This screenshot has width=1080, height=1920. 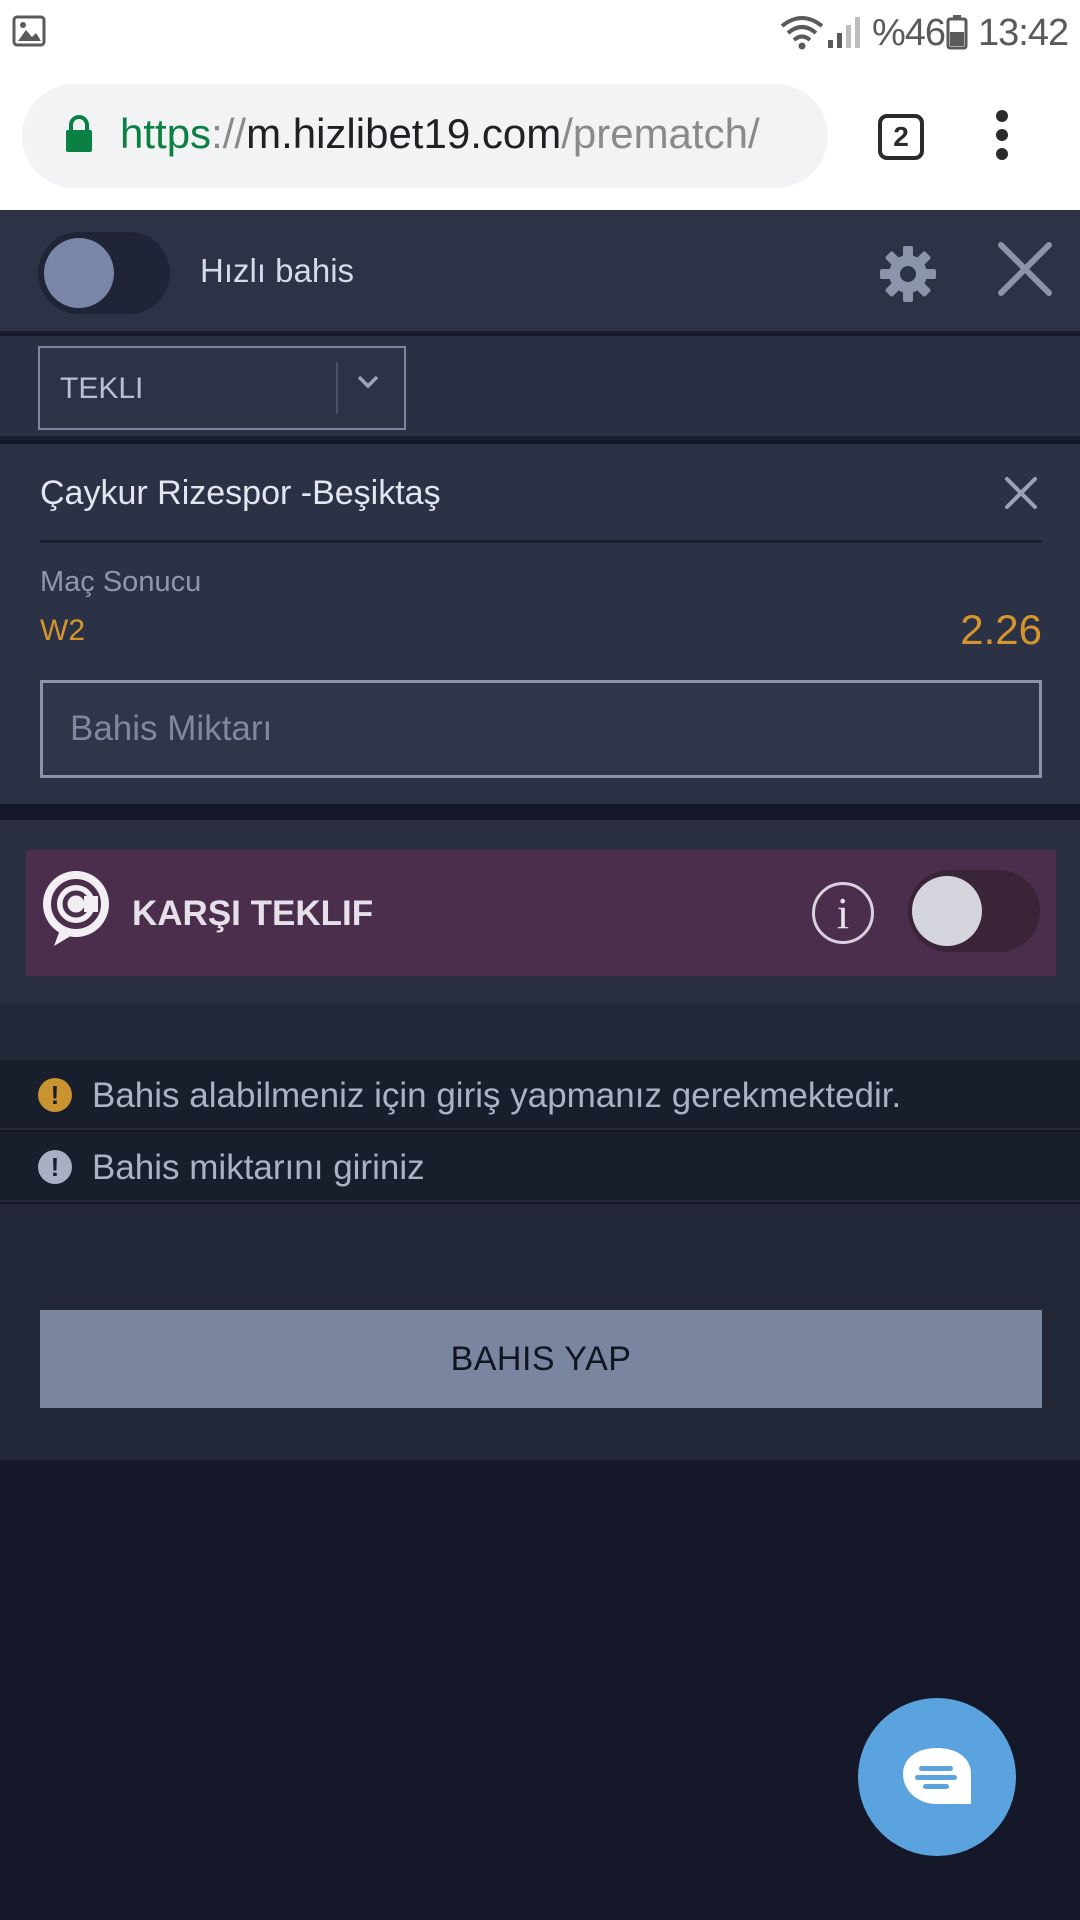 I want to click on stake-required-message: ! Bahis miktarını giriniz, so click(x=540, y=1167).